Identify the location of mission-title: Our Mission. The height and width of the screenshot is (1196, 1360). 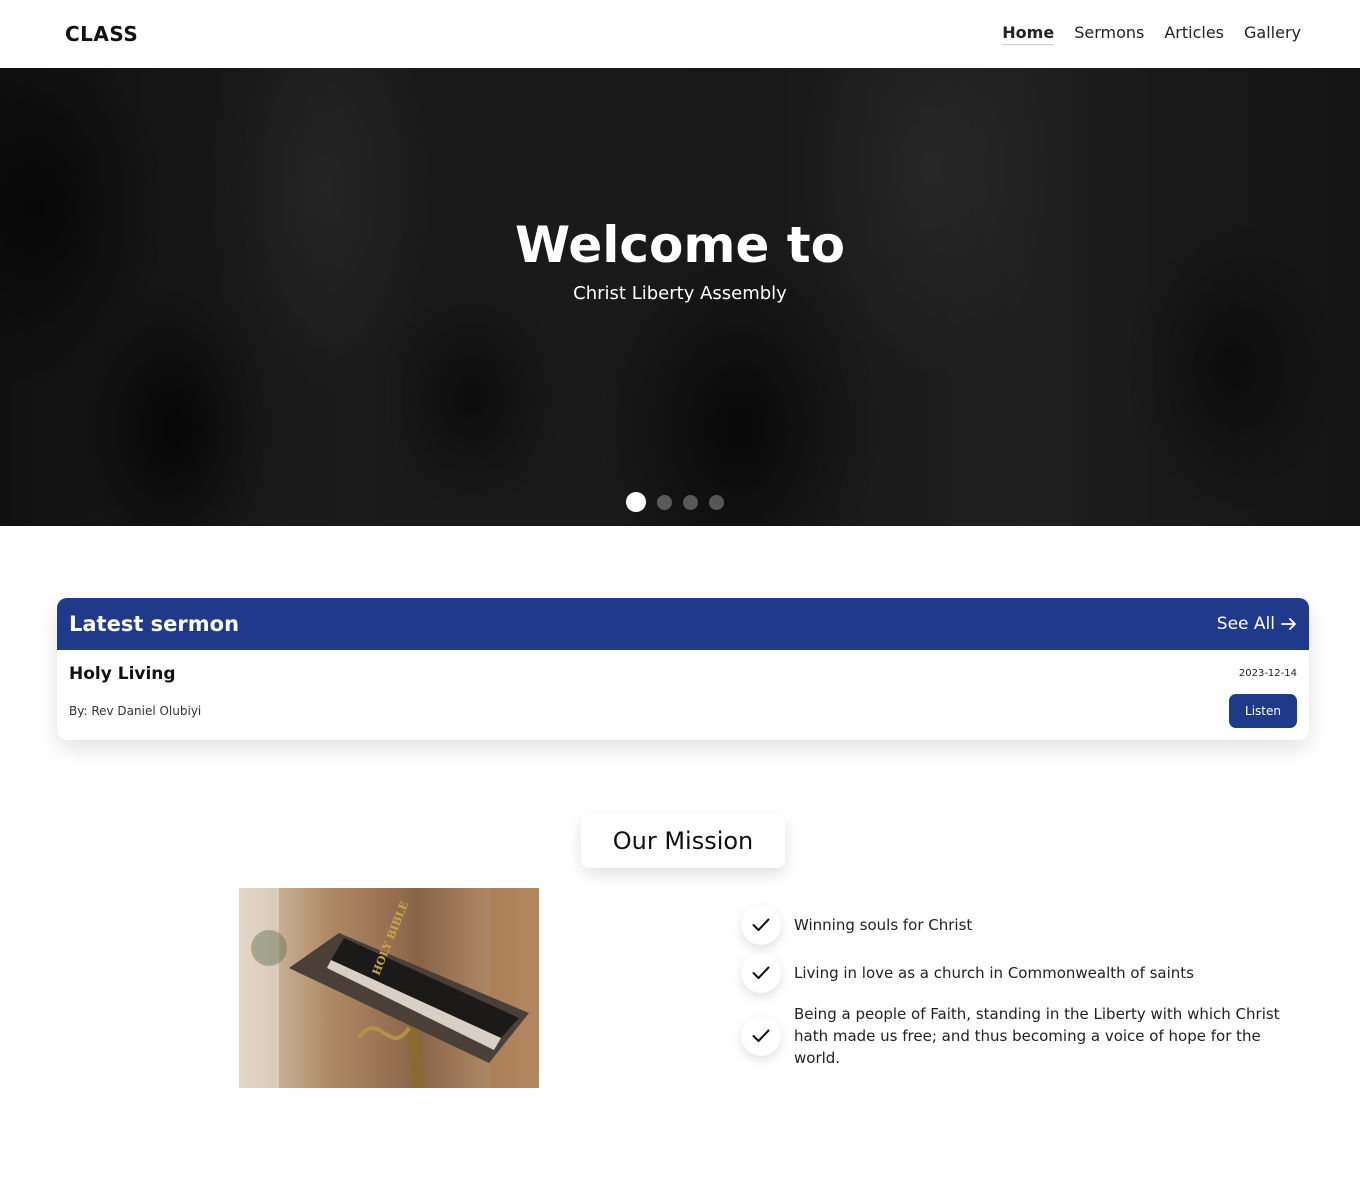
(683, 841).